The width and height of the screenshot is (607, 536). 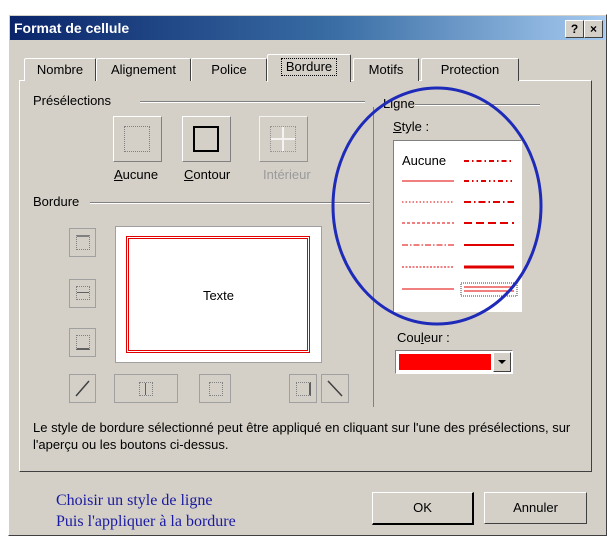 I want to click on border-bottom-button, so click(x=82, y=342).